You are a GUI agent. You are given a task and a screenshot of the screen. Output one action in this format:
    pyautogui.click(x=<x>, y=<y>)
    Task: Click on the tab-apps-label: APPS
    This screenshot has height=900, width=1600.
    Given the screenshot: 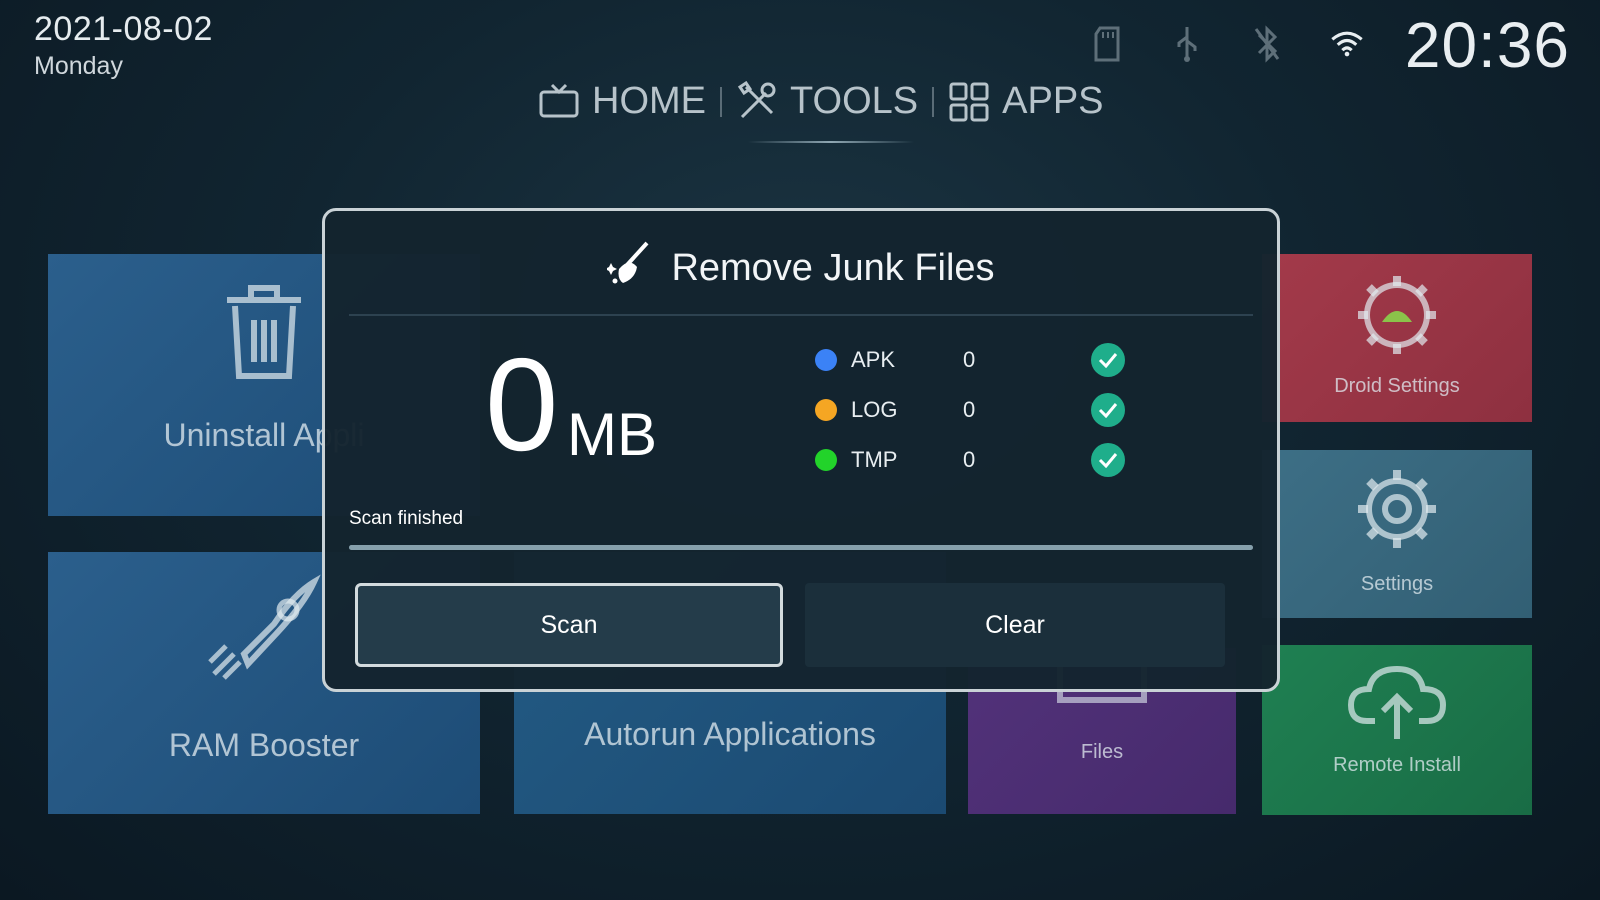 What is the action you would take?
    pyautogui.click(x=1053, y=101)
    